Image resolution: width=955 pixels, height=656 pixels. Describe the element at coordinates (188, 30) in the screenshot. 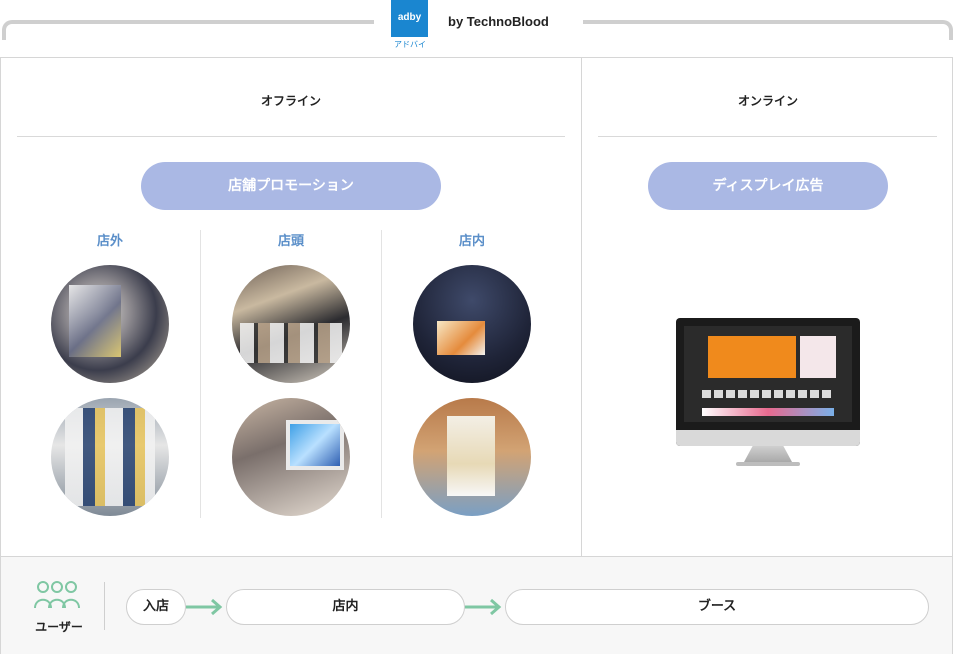

I see `header-bracket-left` at that location.